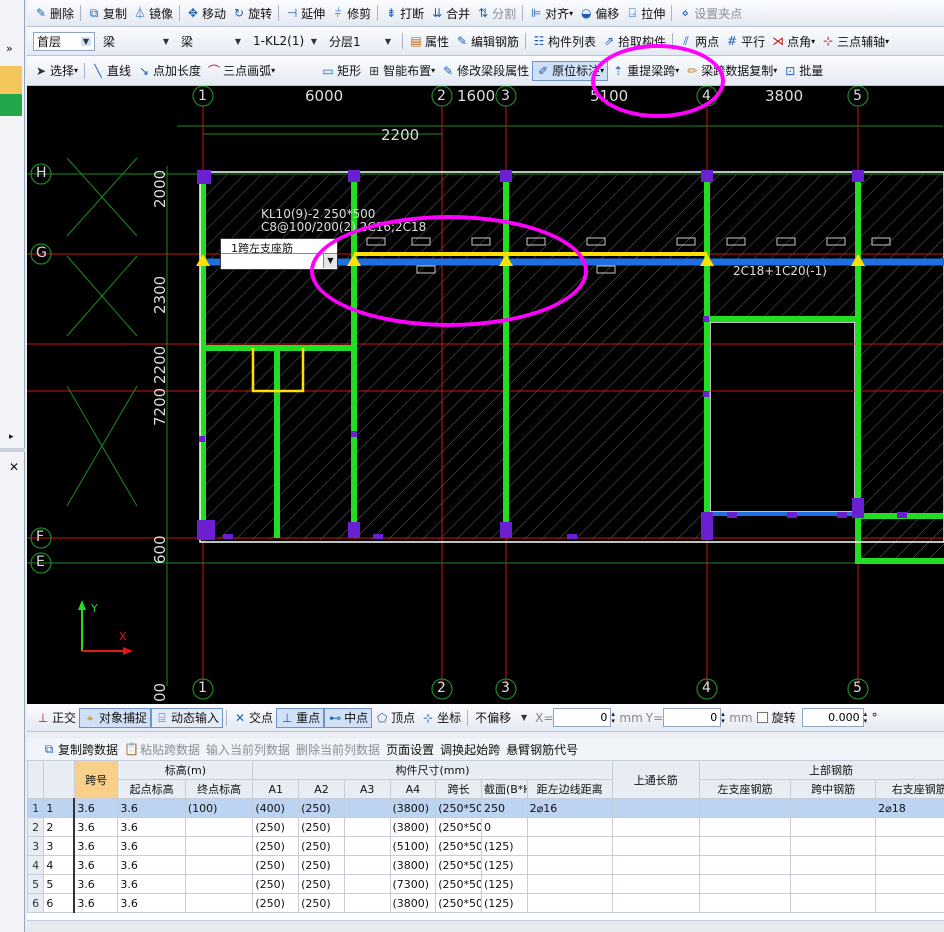 This screenshot has height=932, width=944. I want to click on table-row: 443.63.6(250)(250)(3800)(250*500)(125), so click(485, 865).